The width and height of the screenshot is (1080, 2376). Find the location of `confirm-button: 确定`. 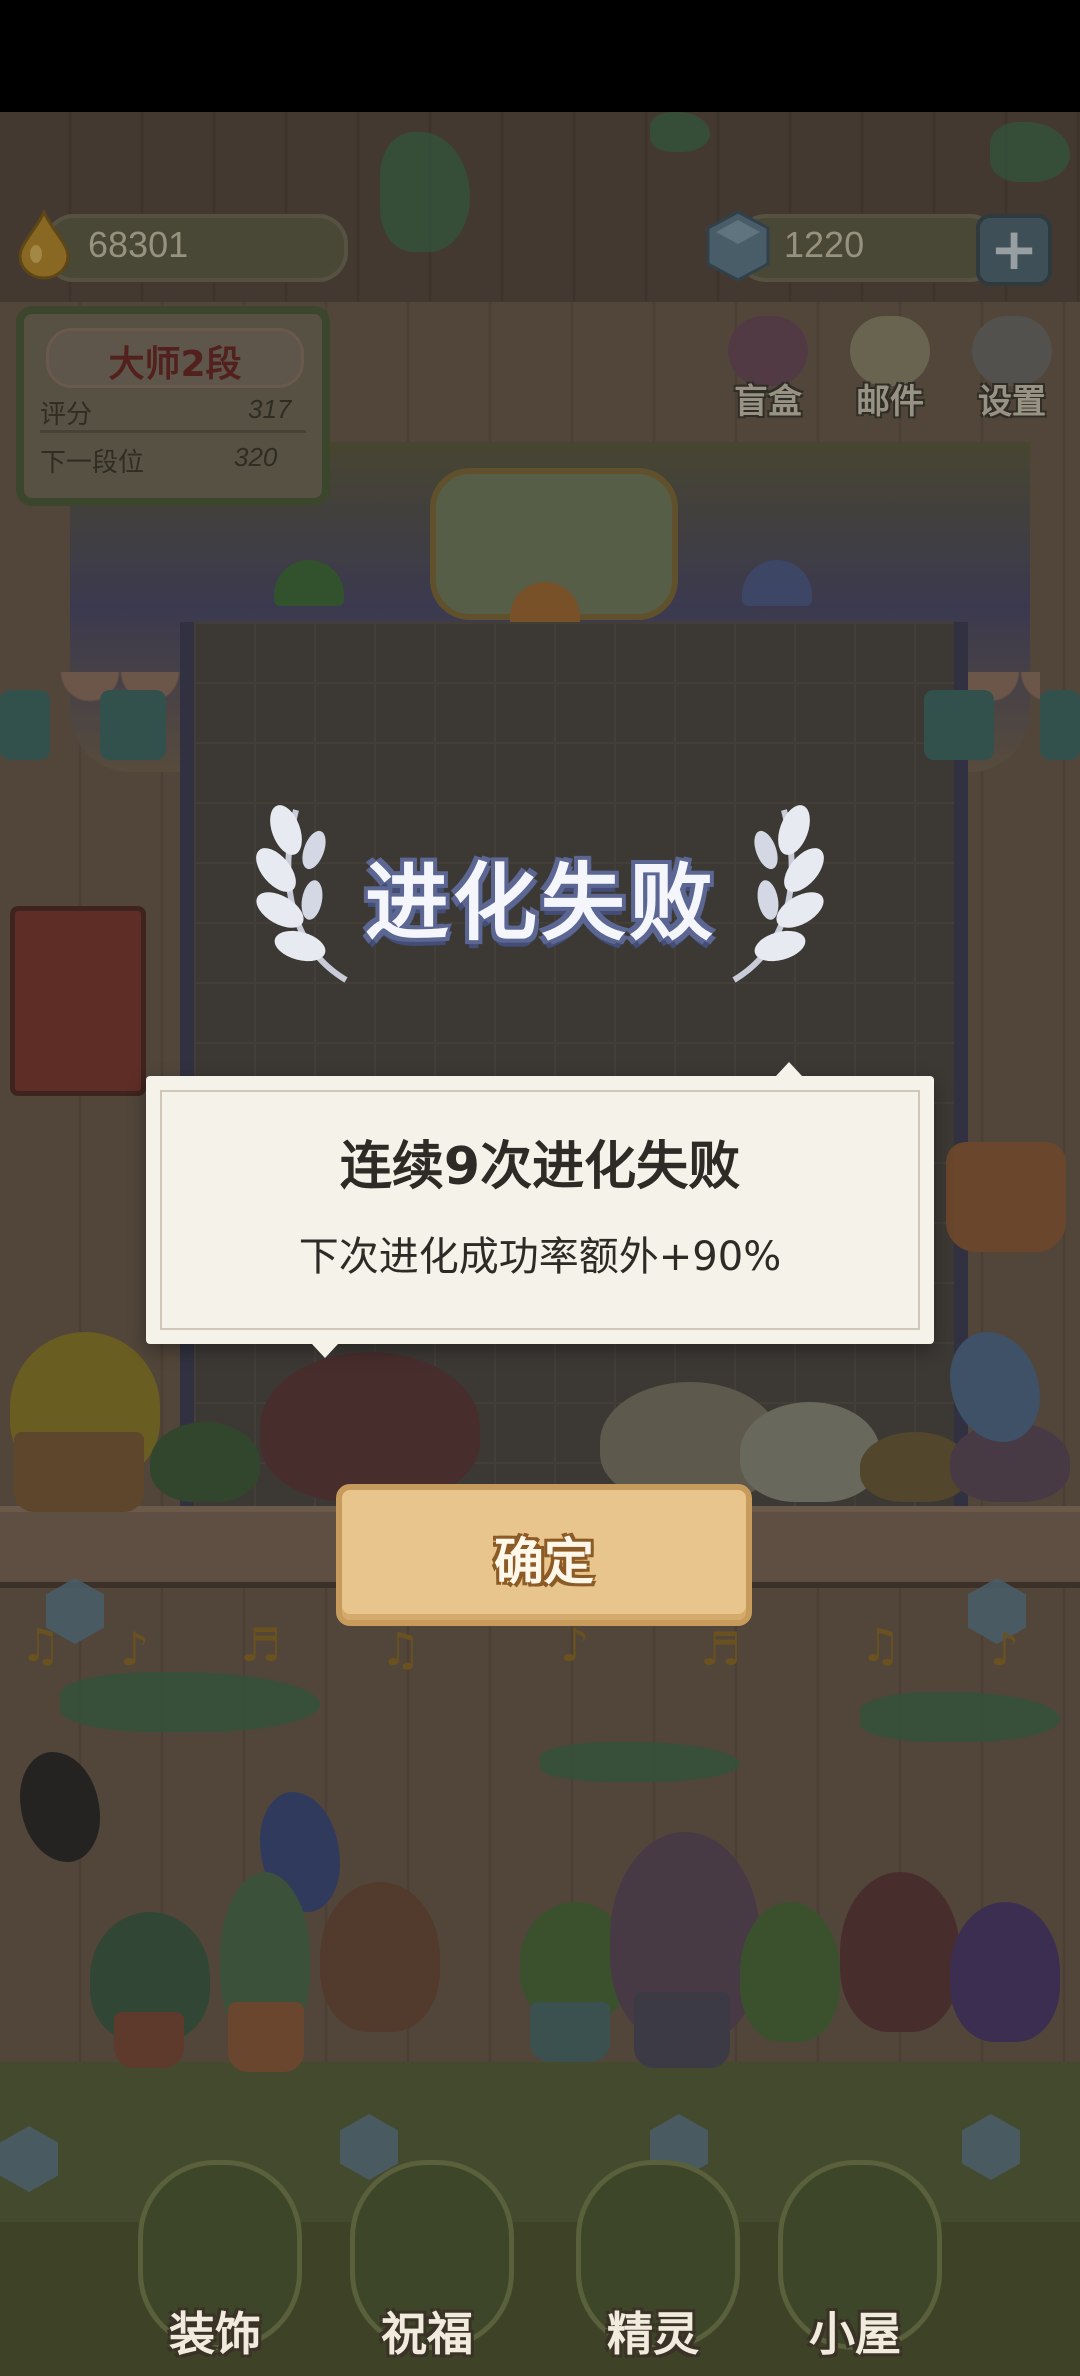

confirm-button: 确定 is located at coordinates (544, 1555).